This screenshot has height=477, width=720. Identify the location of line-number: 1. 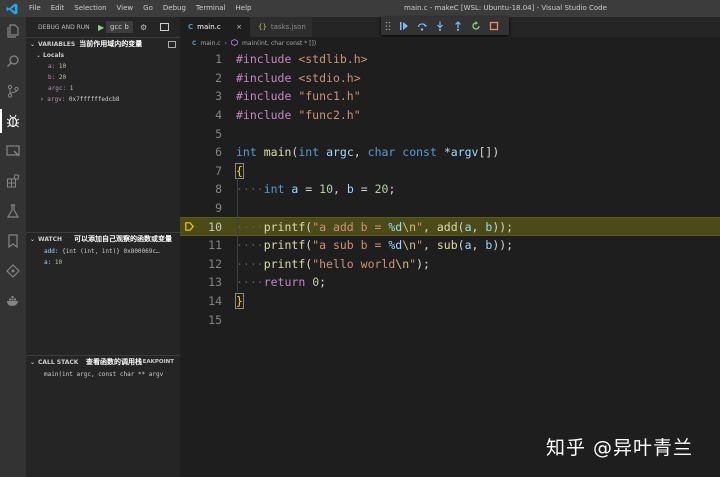
(218, 59).